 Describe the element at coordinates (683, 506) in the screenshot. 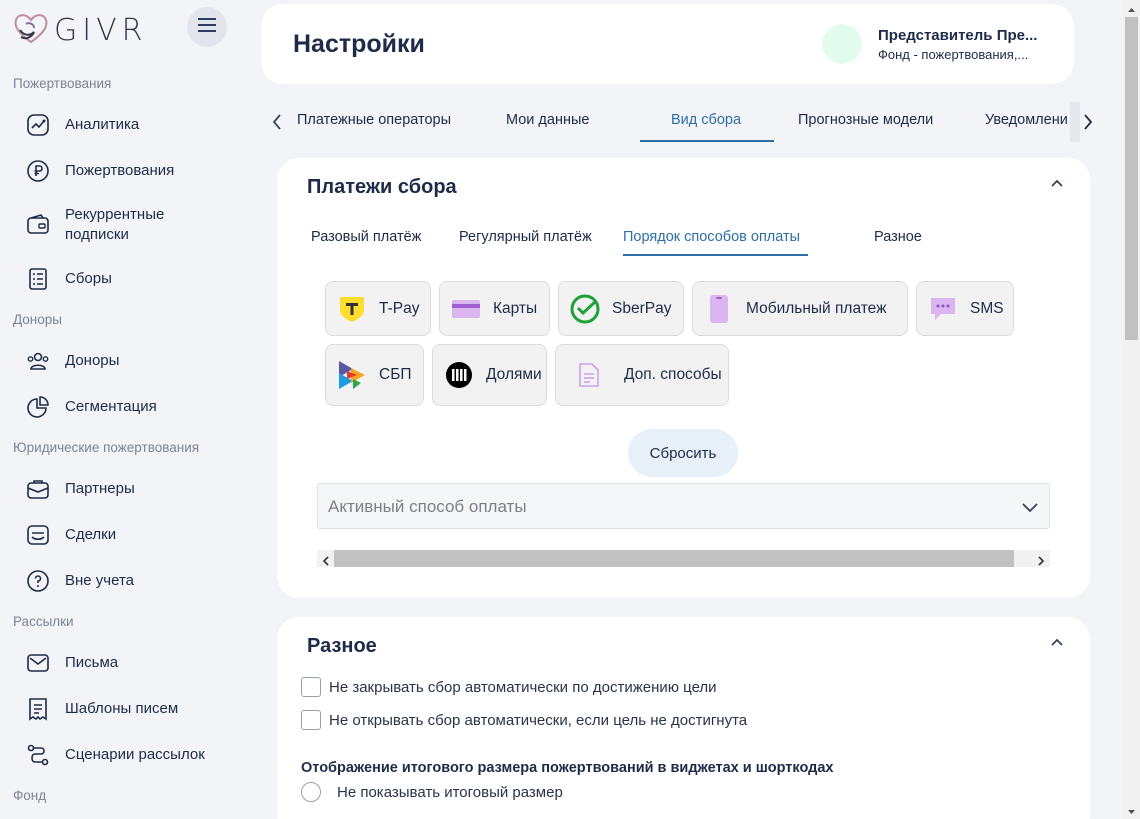

I see `active-payment-method-select: Активный способ оплаты` at that location.